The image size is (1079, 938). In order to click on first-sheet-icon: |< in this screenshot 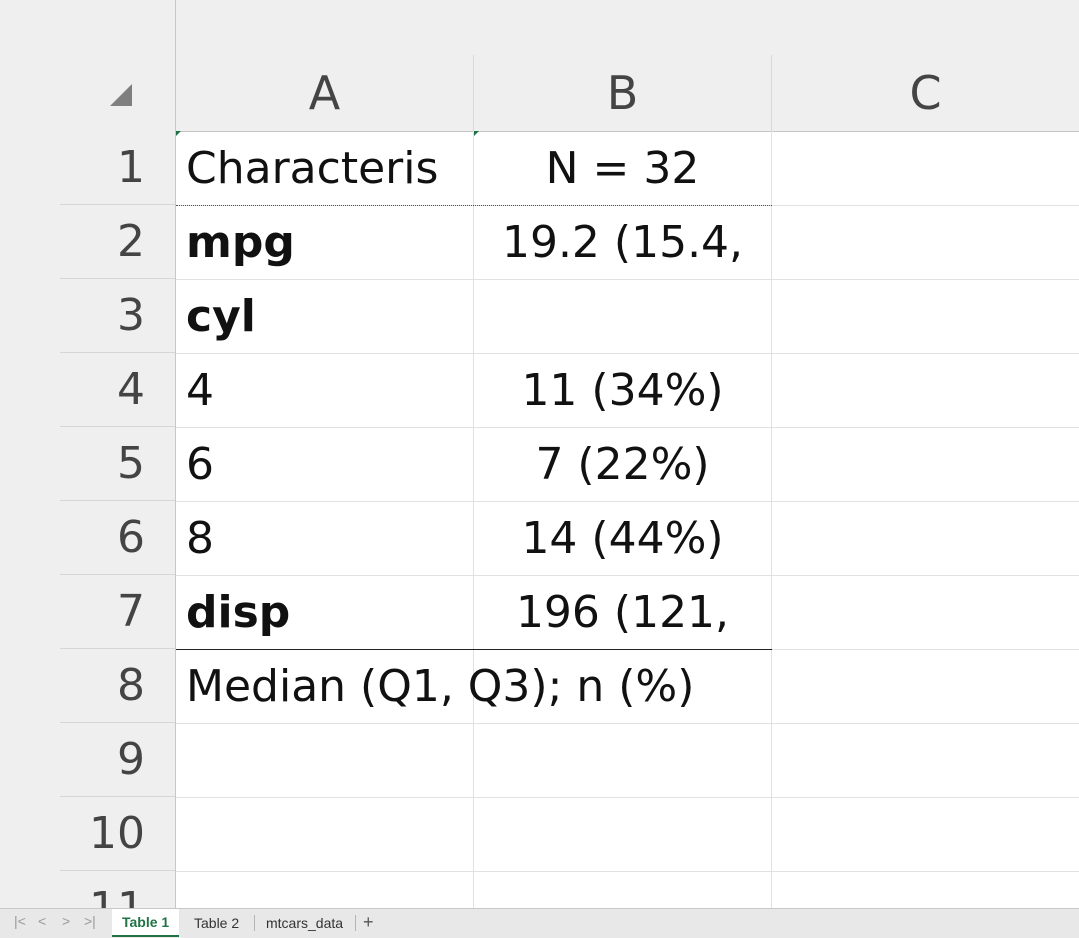, I will do `click(20, 921)`.